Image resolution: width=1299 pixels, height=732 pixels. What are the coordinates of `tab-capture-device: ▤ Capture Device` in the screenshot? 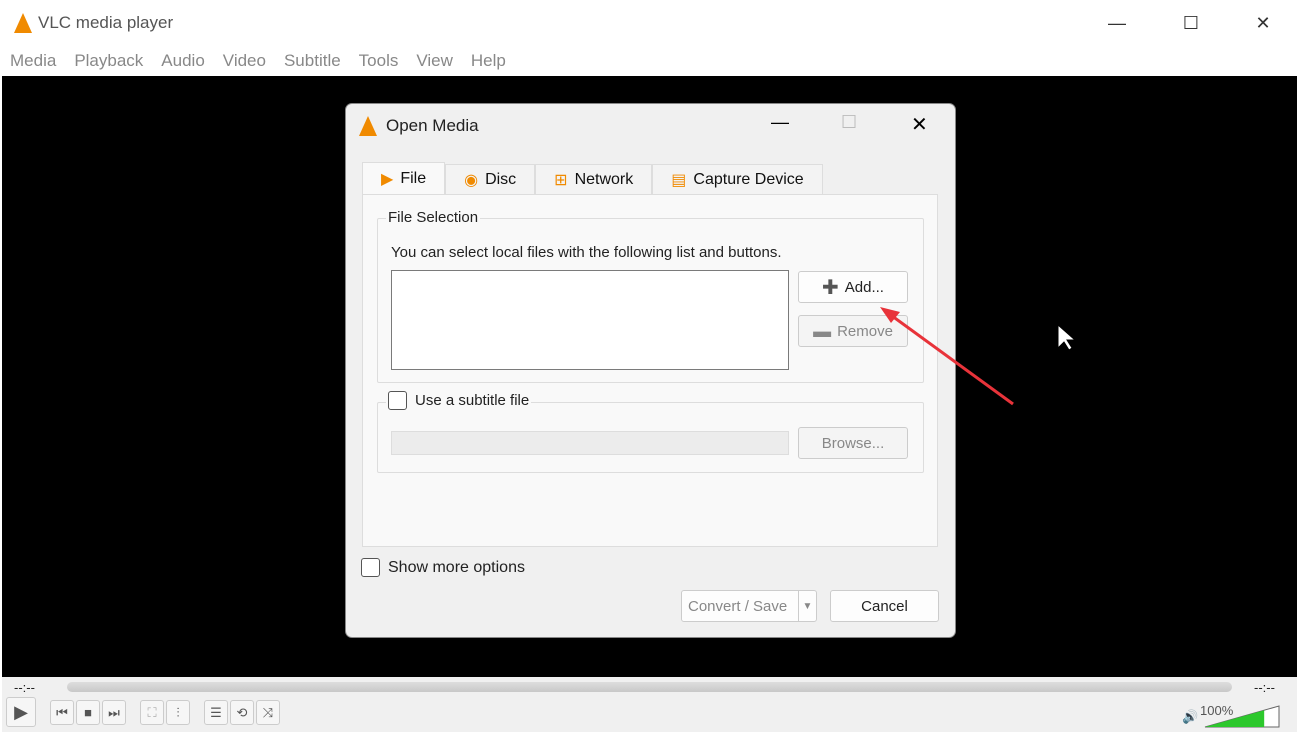 It's located at (737, 179).